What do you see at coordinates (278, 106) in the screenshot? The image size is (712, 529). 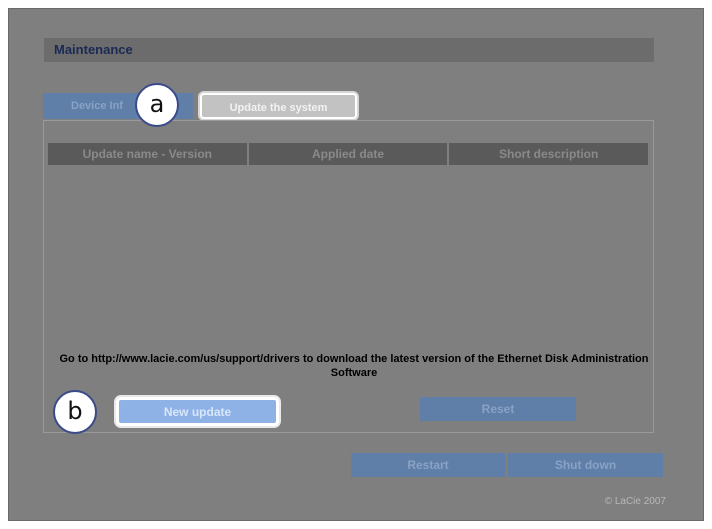 I see `tab-update-system: Update the system` at bounding box center [278, 106].